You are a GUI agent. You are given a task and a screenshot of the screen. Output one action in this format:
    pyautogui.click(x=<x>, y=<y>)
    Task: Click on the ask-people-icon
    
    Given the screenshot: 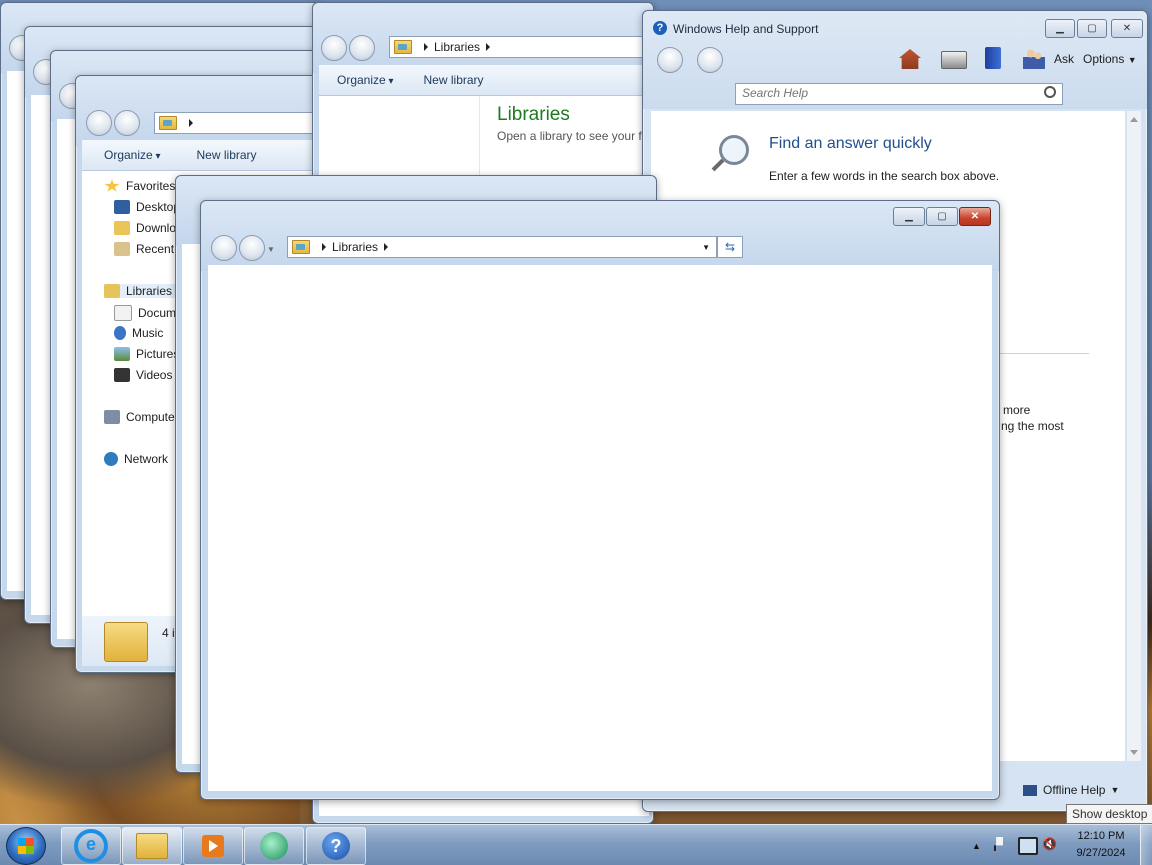 What is the action you would take?
    pyautogui.click(x=1034, y=58)
    